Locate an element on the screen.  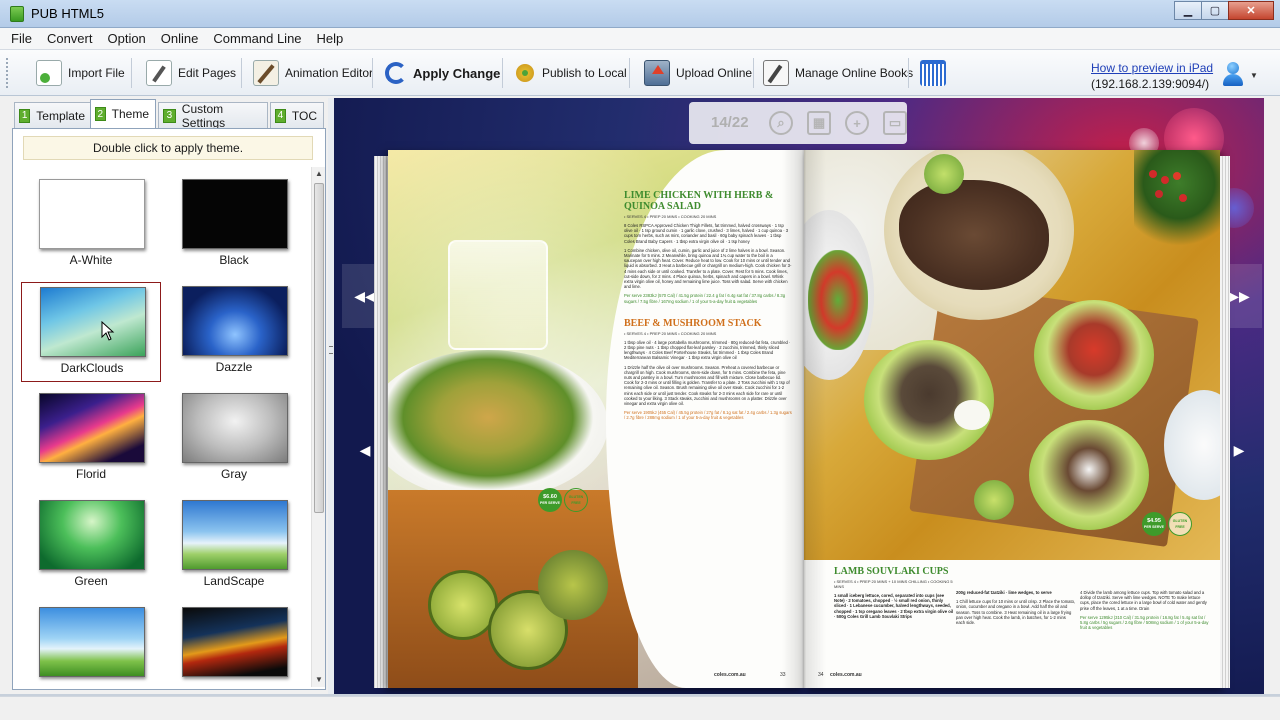
theme-item-sky is located at coordinates (91, 645).